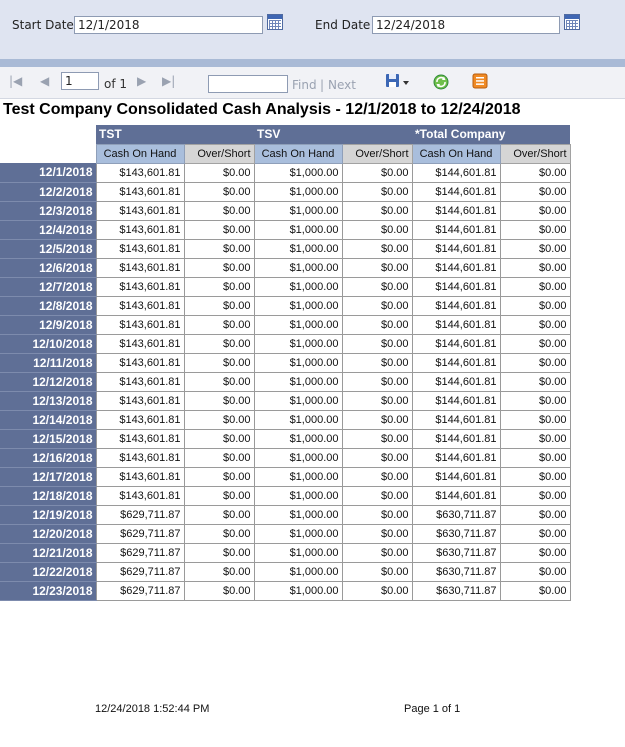 Image resolution: width=625 pixels, height=747 pixels. Describe the element at coordinates (342, 85) in the screenshot. I see `next-link: Next` at that location.